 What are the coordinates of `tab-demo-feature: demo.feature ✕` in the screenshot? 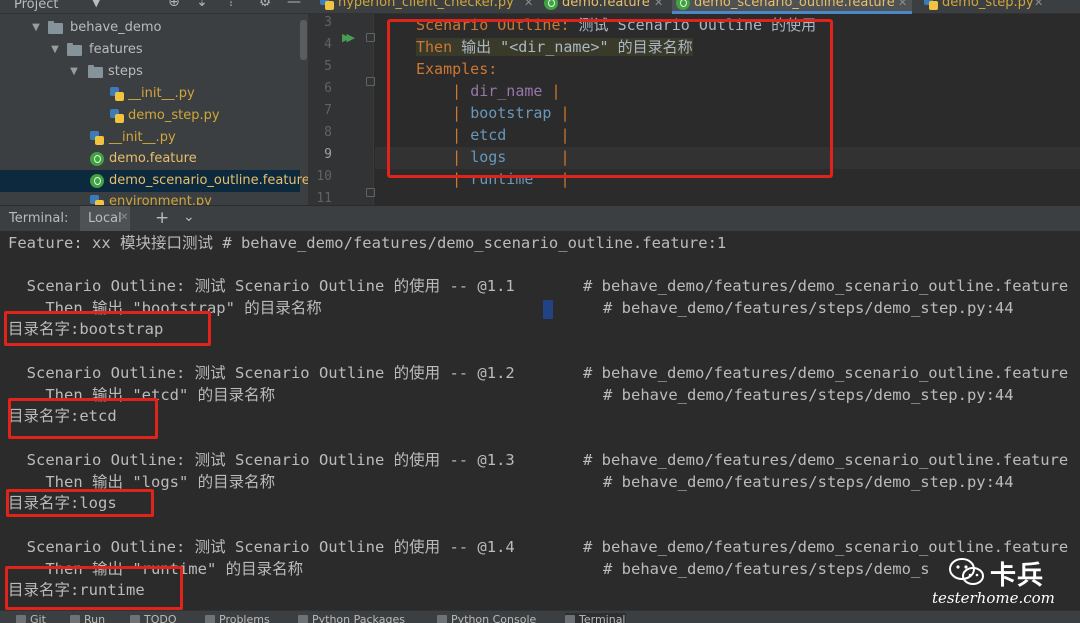 It's located at (604, 7).